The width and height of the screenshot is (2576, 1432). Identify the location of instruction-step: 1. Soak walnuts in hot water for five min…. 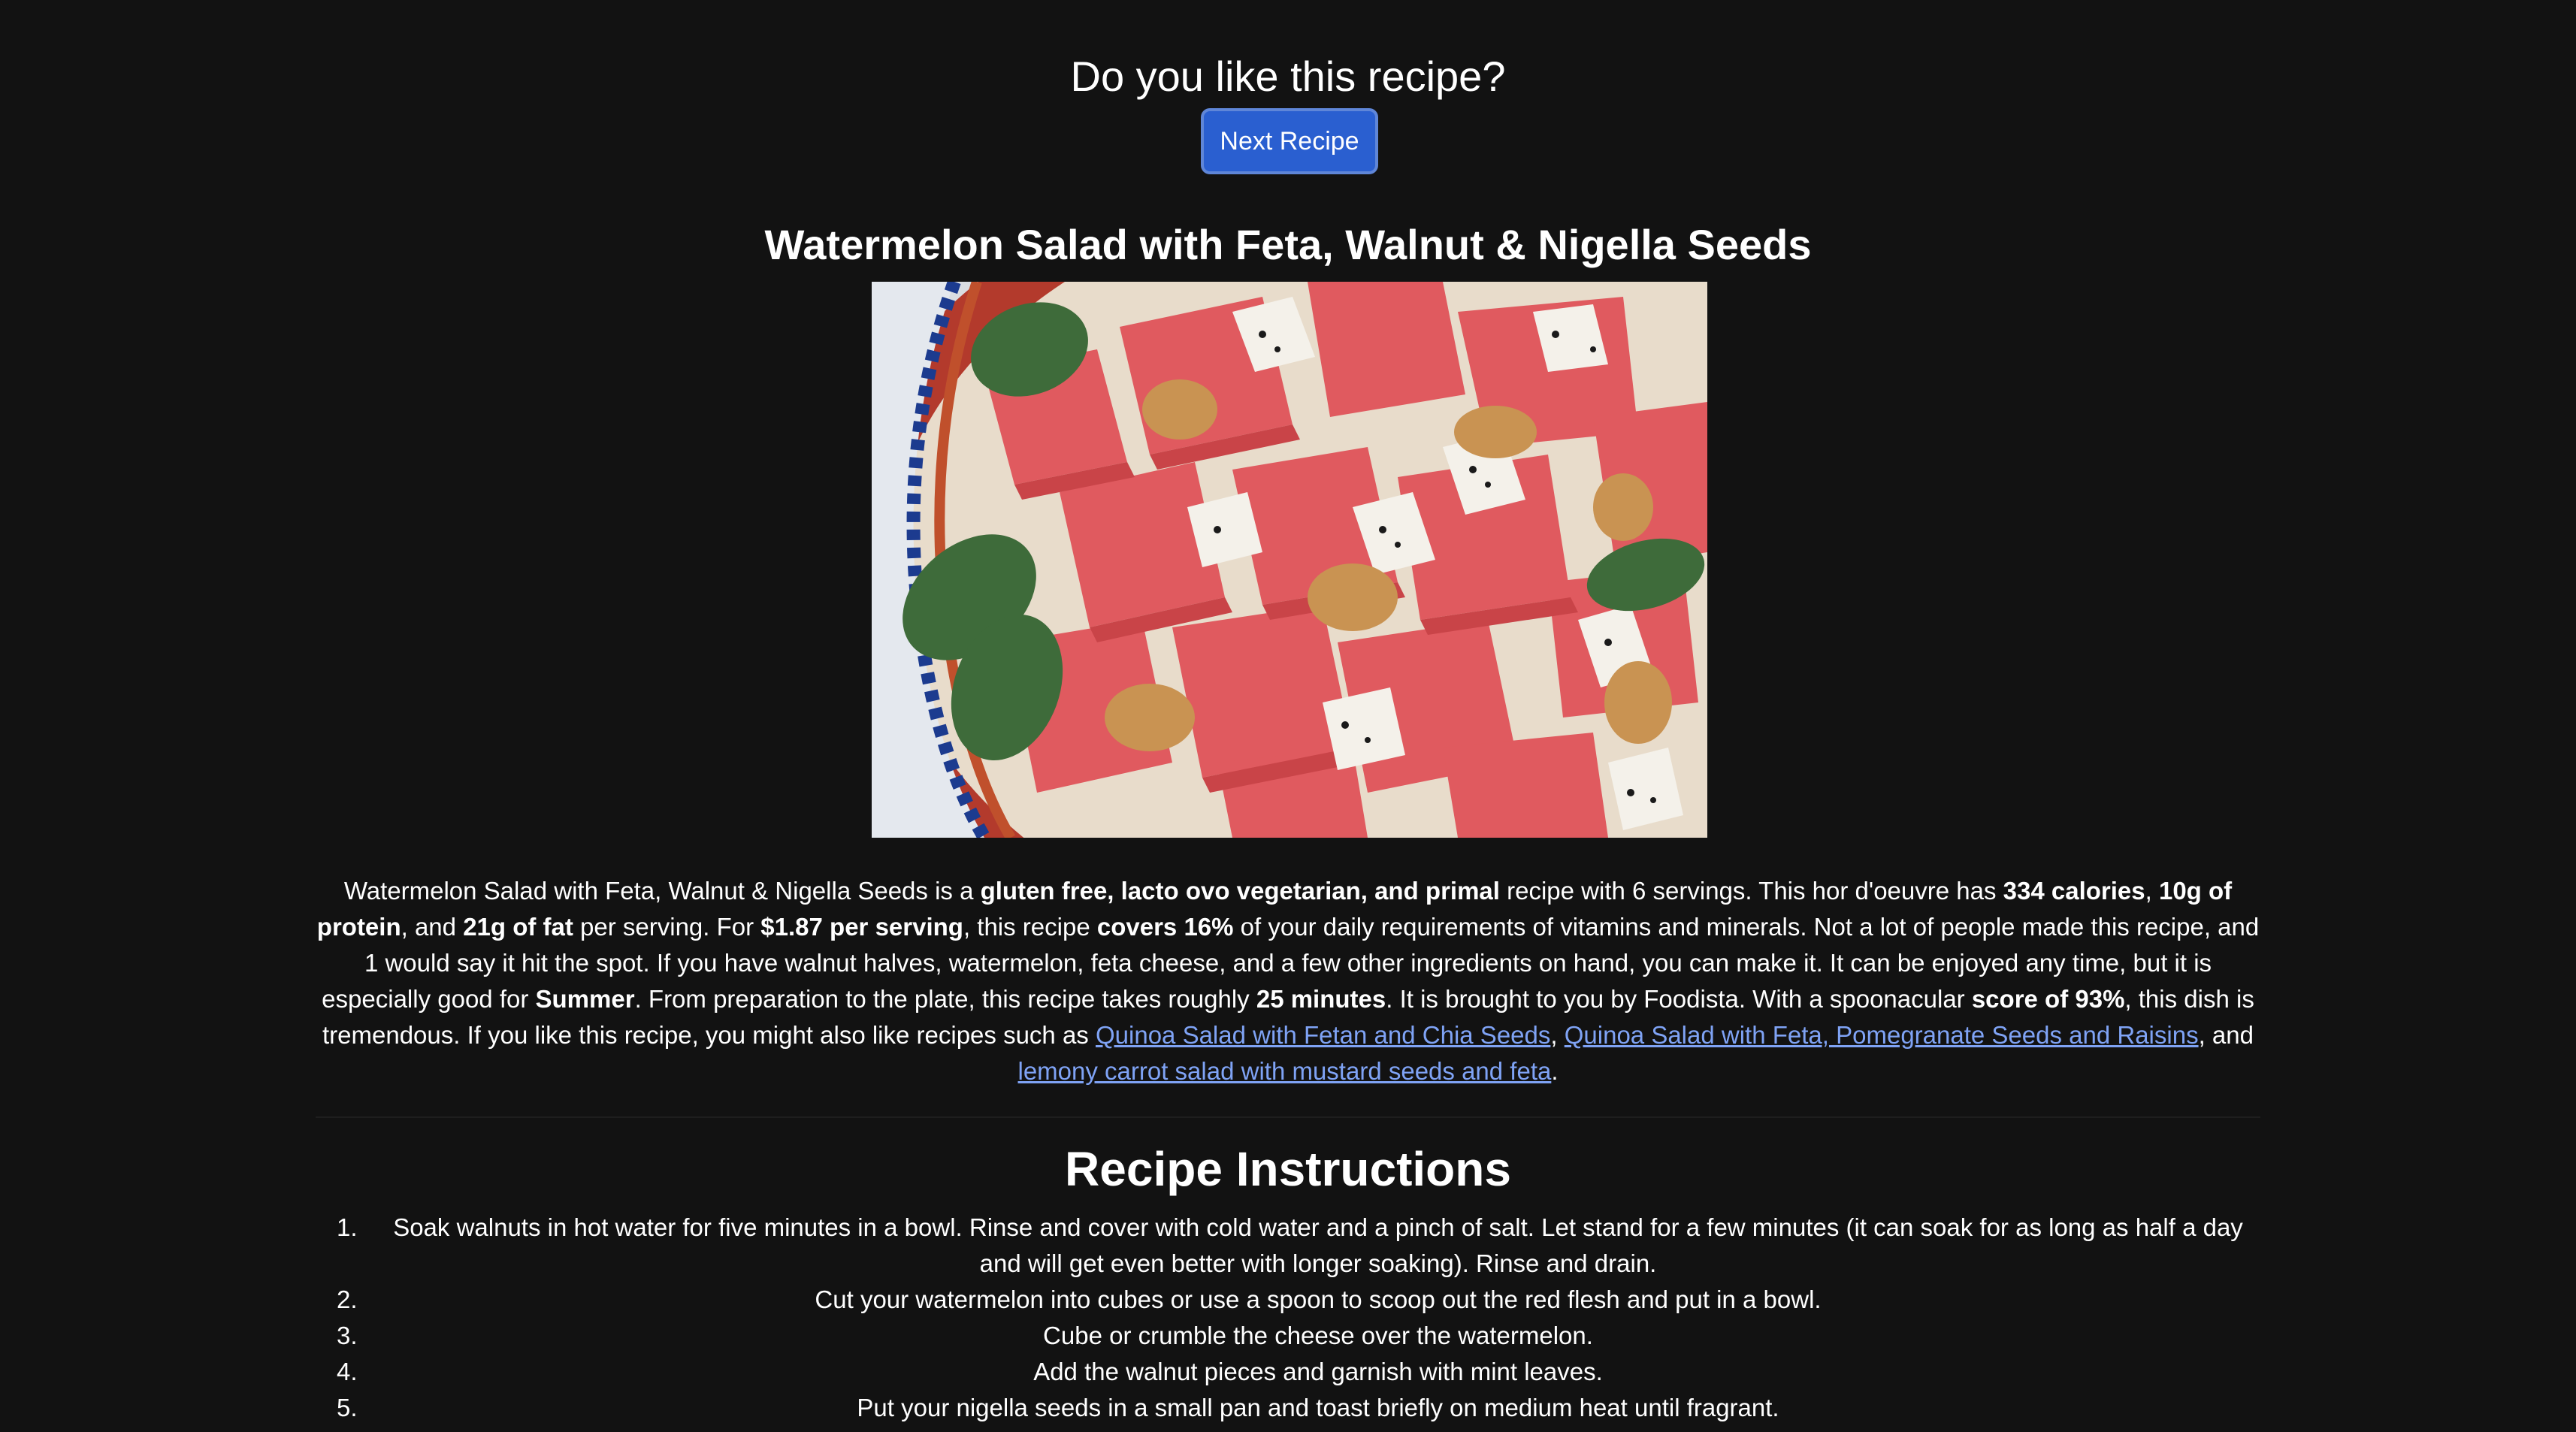
(1288, 1246).